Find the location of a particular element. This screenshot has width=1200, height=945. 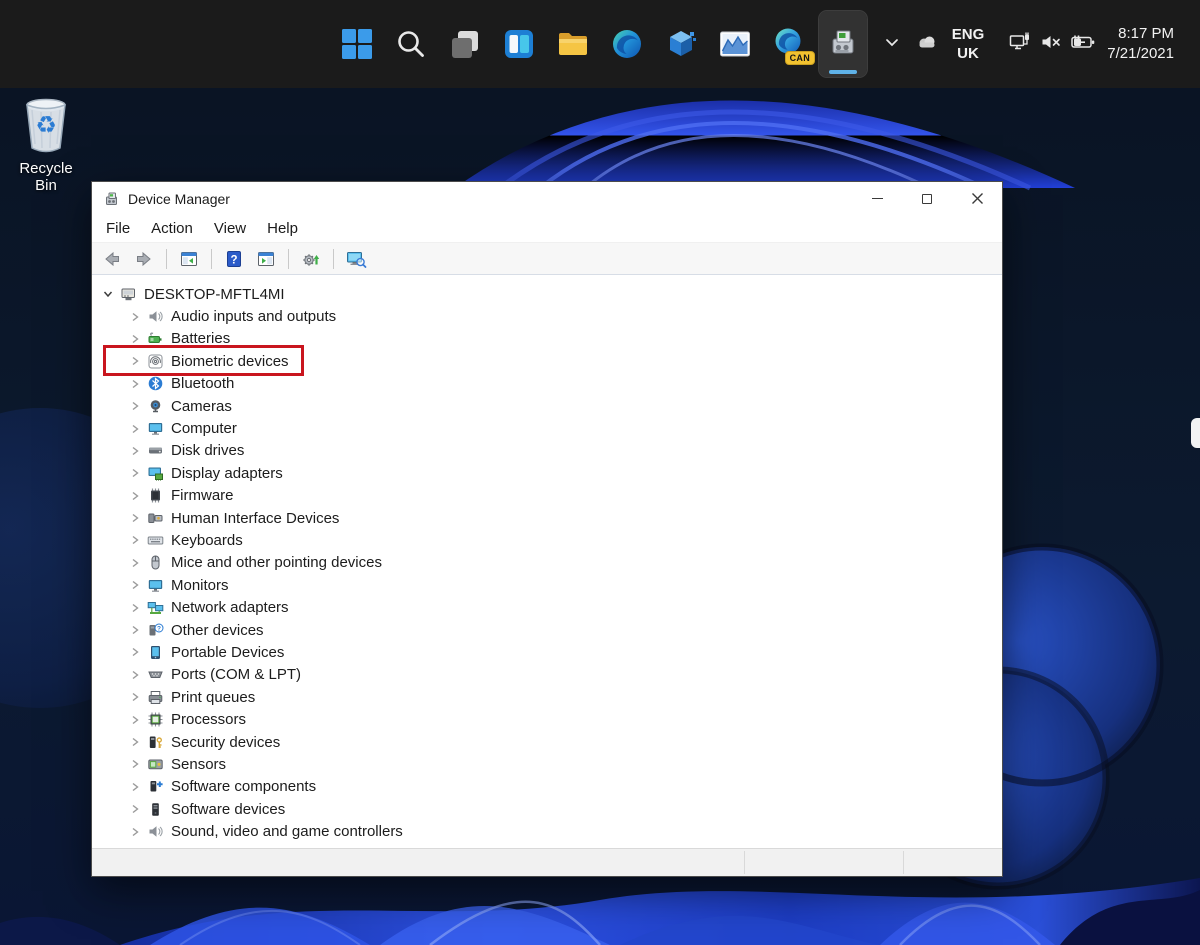

tree-item-ports-com-lpt: Ports (COM & LPT) is located at coordinates (547, 675).